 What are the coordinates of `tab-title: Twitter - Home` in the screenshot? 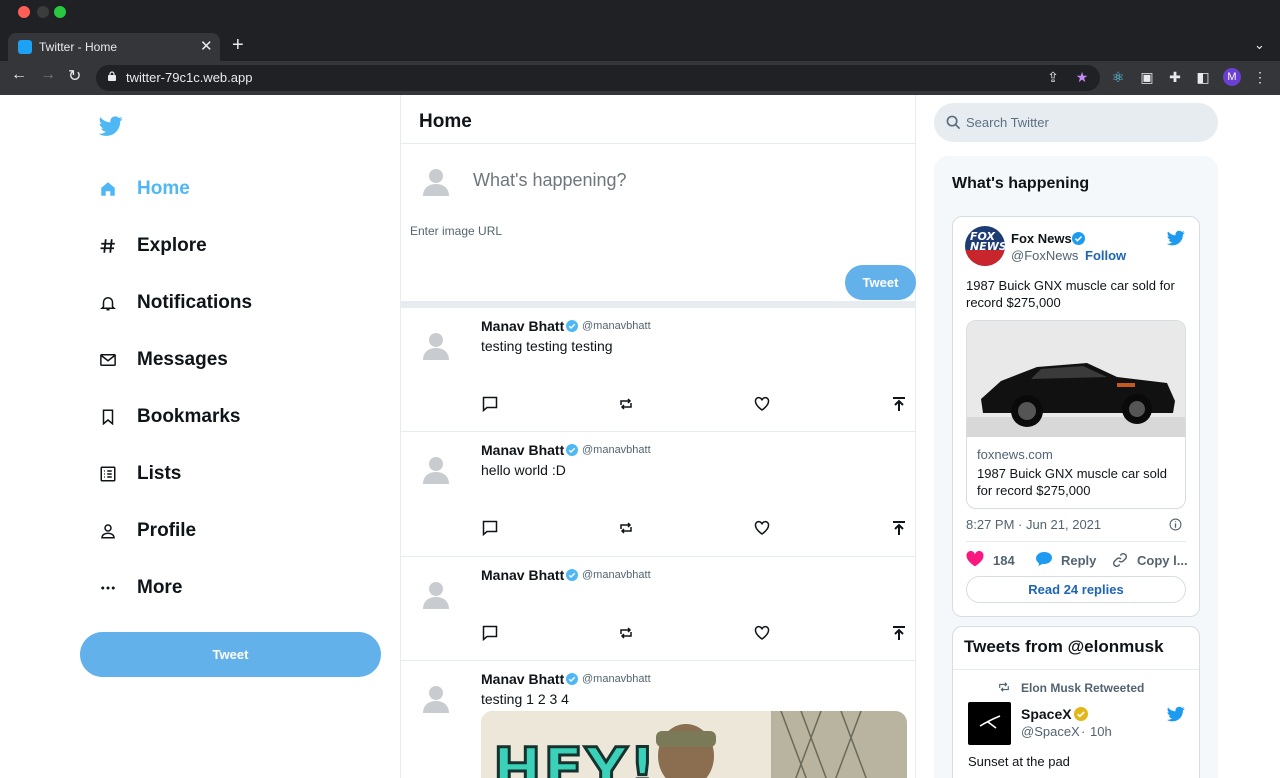 It's located at (78, 47).